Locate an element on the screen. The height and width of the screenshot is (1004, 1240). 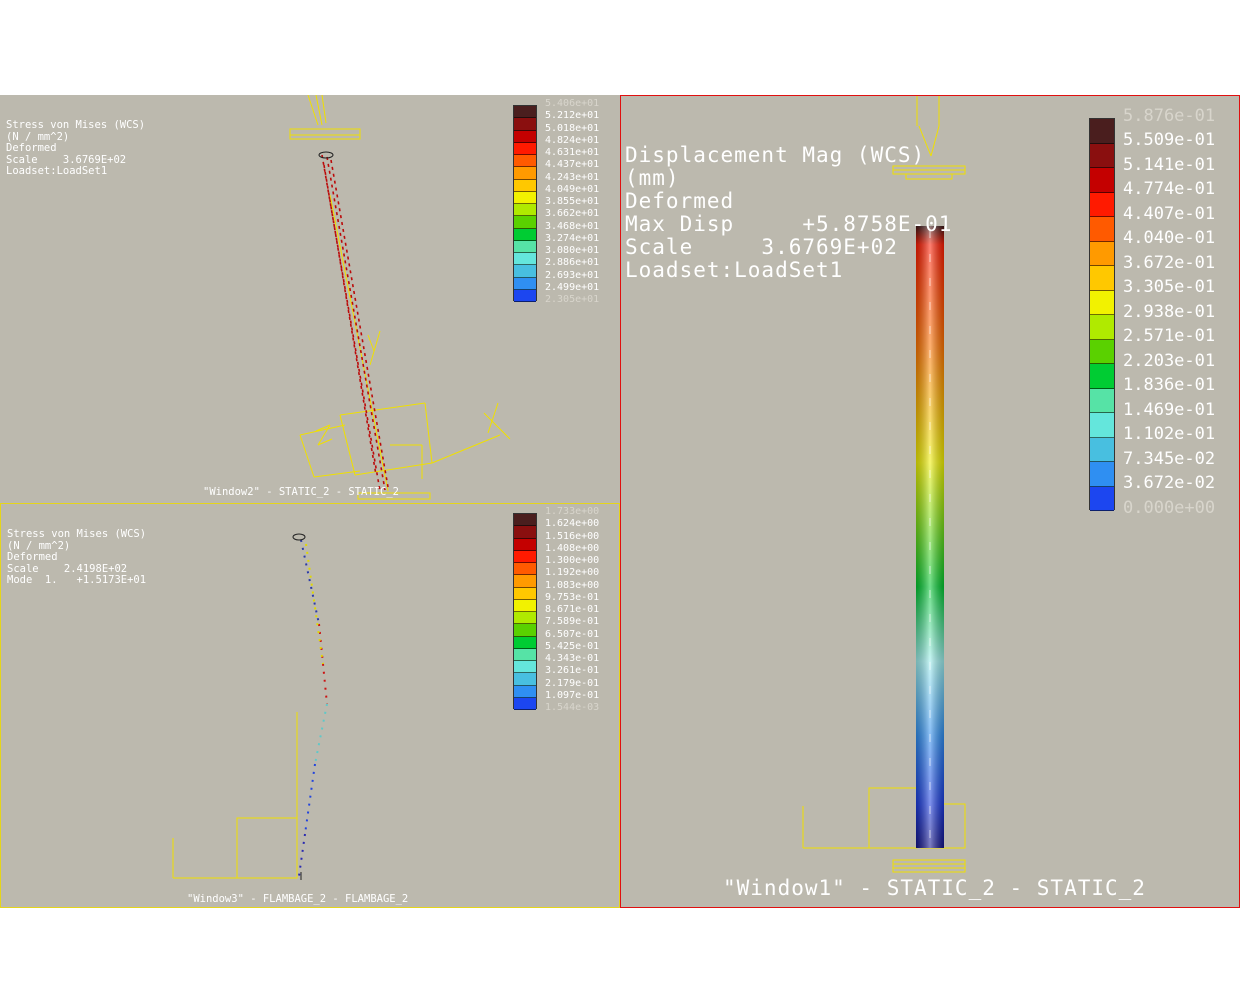
legend-label: 3.274e+01 is located at coordinates (572, 238).